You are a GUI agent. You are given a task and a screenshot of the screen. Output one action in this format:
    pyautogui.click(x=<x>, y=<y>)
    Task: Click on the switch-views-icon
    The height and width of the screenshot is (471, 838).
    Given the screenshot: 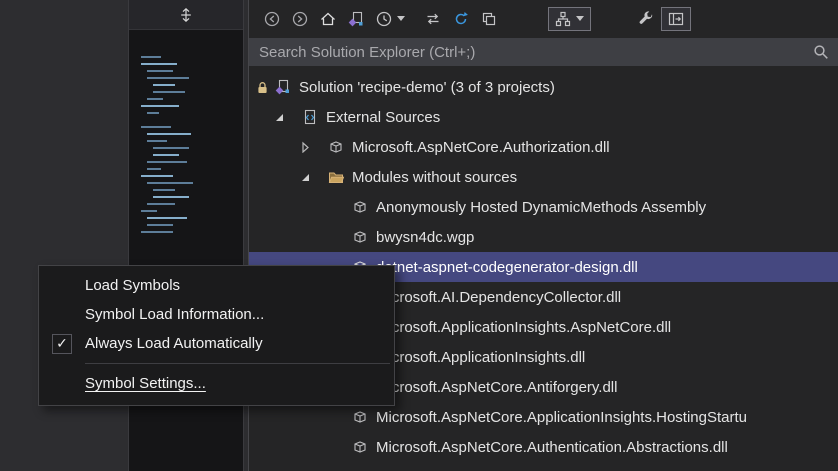 What is the action you would take?
    pyautogui.click(x=355, y=19)
    